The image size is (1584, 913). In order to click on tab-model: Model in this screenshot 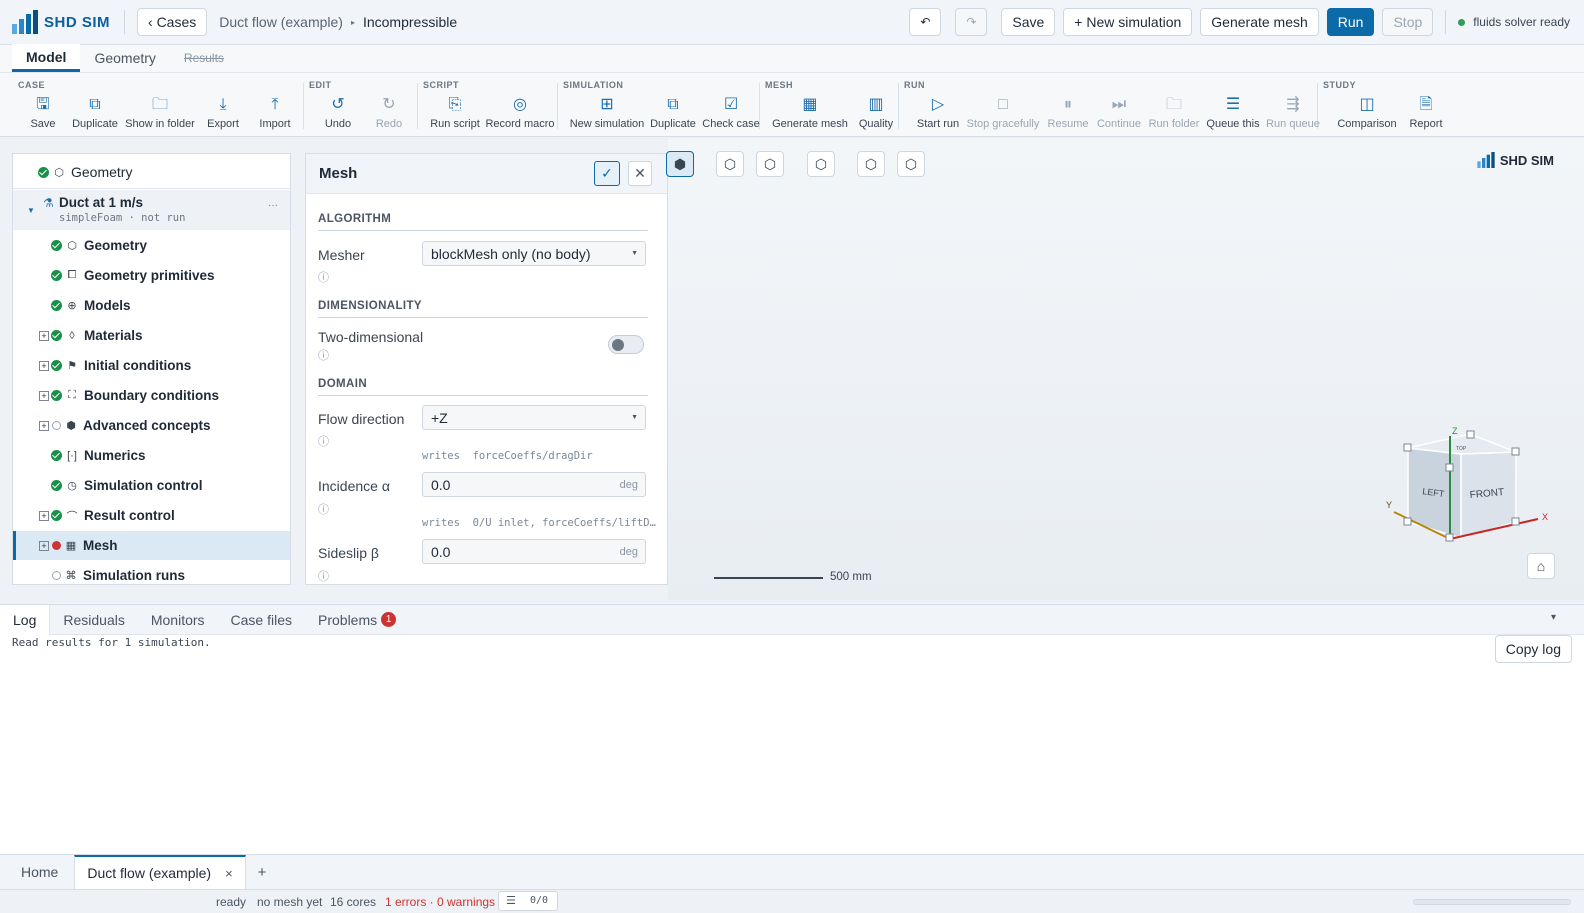, I will do `click(46, 58)`.